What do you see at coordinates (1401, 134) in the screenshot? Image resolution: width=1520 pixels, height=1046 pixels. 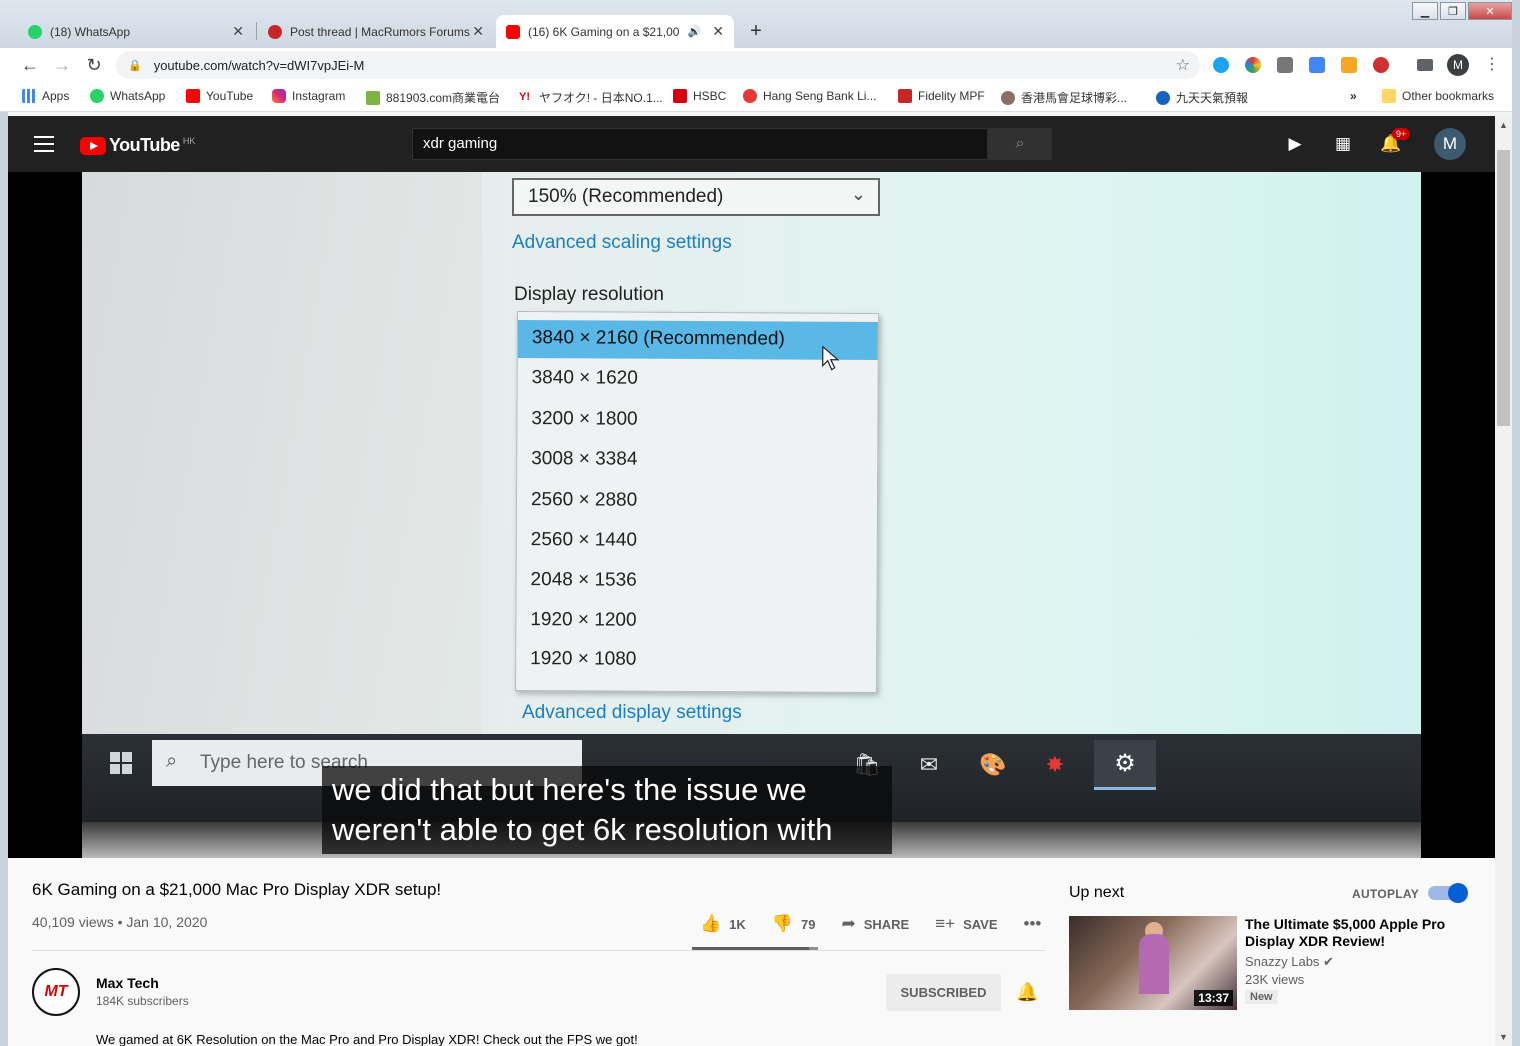 I see `notification-badge: 9+` at bounding box center [1401, 134].